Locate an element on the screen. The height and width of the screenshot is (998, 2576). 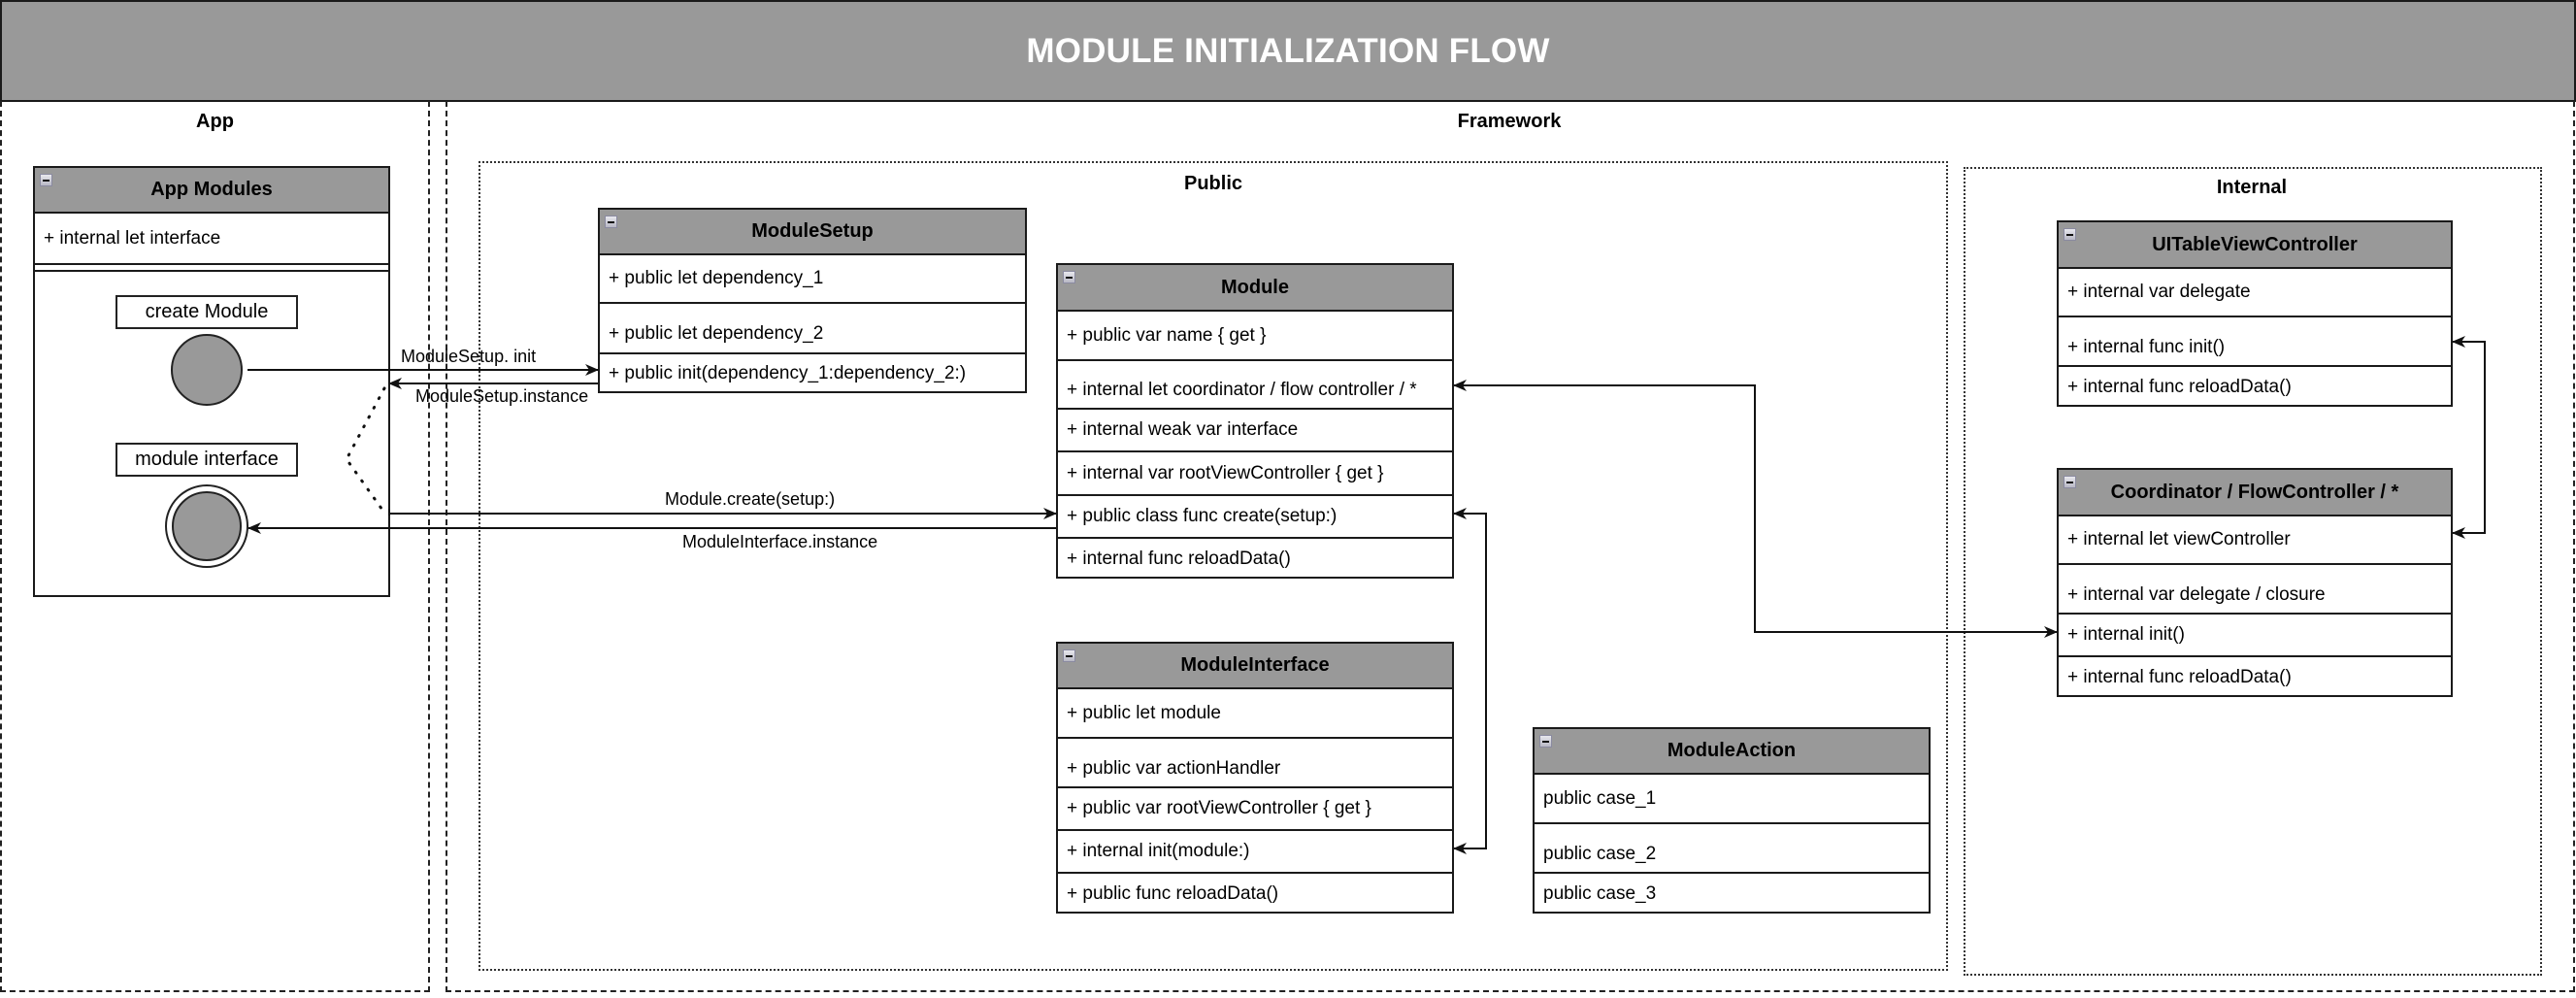
edge-label-interface-instance: ModuleInterface.instance is located at coordinates (780, 541).